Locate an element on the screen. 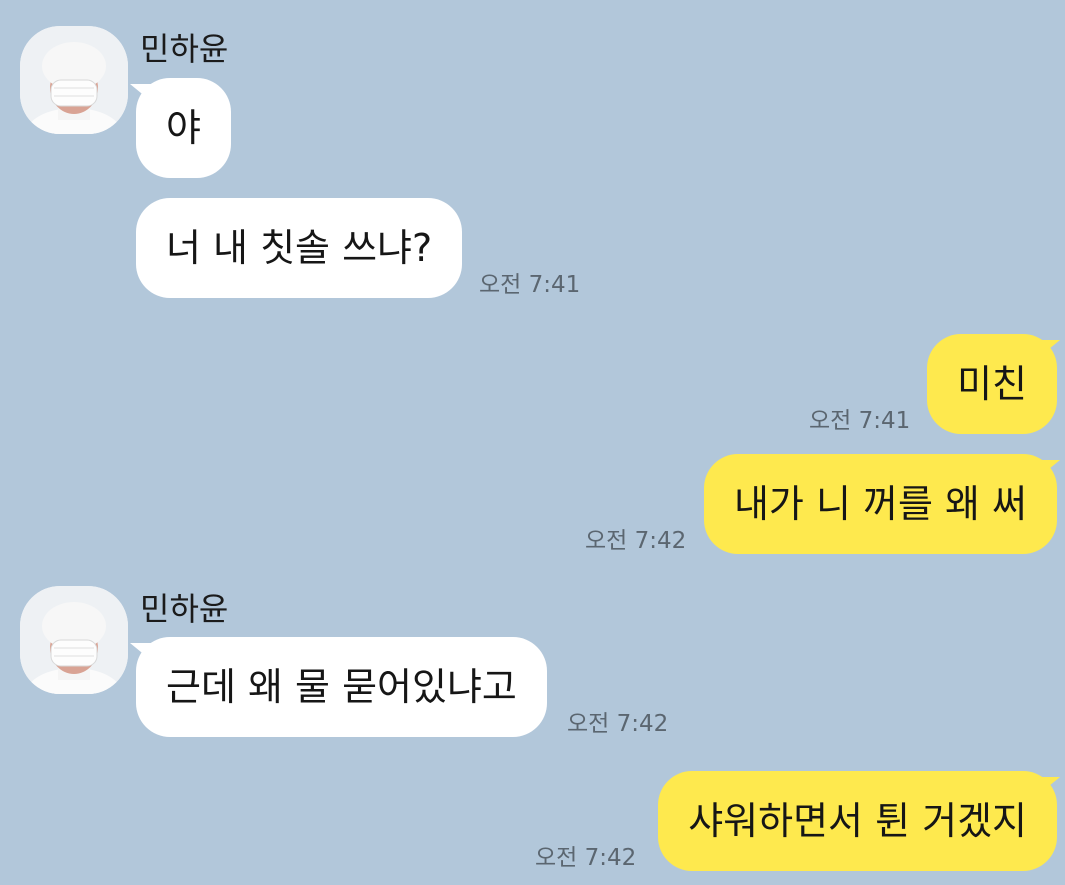  message-bubble: 샤워하면서 튄 거겠지 is located at coordinates (857, 821).